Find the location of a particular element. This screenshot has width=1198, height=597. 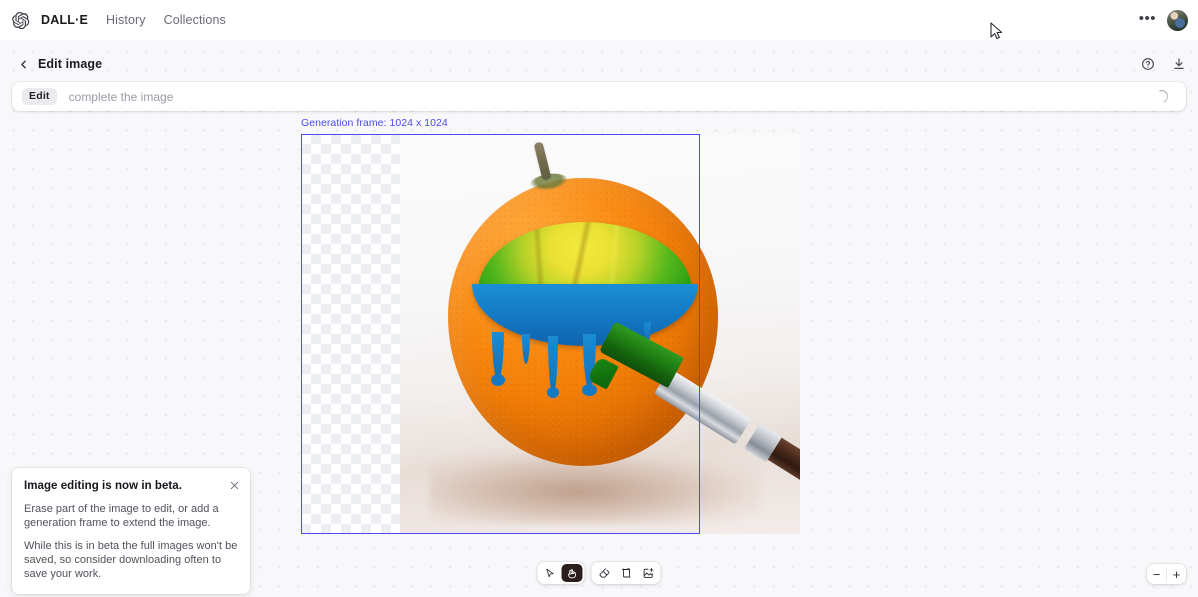

toast-title: Image editing is now in beta. is located at coordinates (103, 486).